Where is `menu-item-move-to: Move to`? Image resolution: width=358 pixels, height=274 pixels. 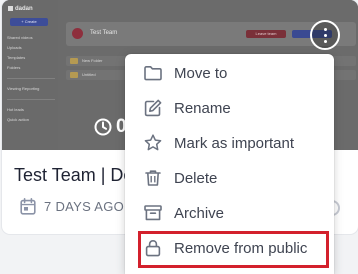
menu-item-move-to: Move to is located at coordinates (229, 73).